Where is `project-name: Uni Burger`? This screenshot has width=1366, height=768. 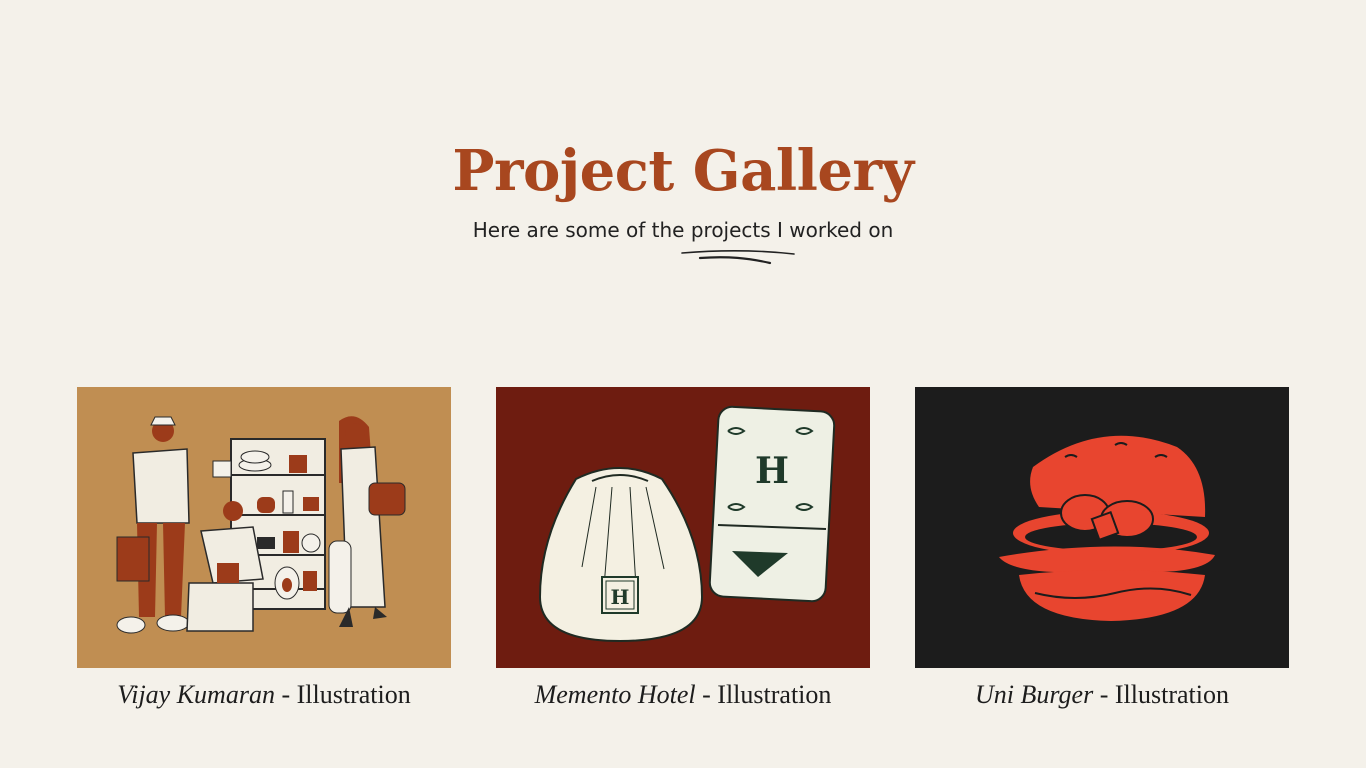 project-name: Uni Burger is located at coordinates (1034, 694).